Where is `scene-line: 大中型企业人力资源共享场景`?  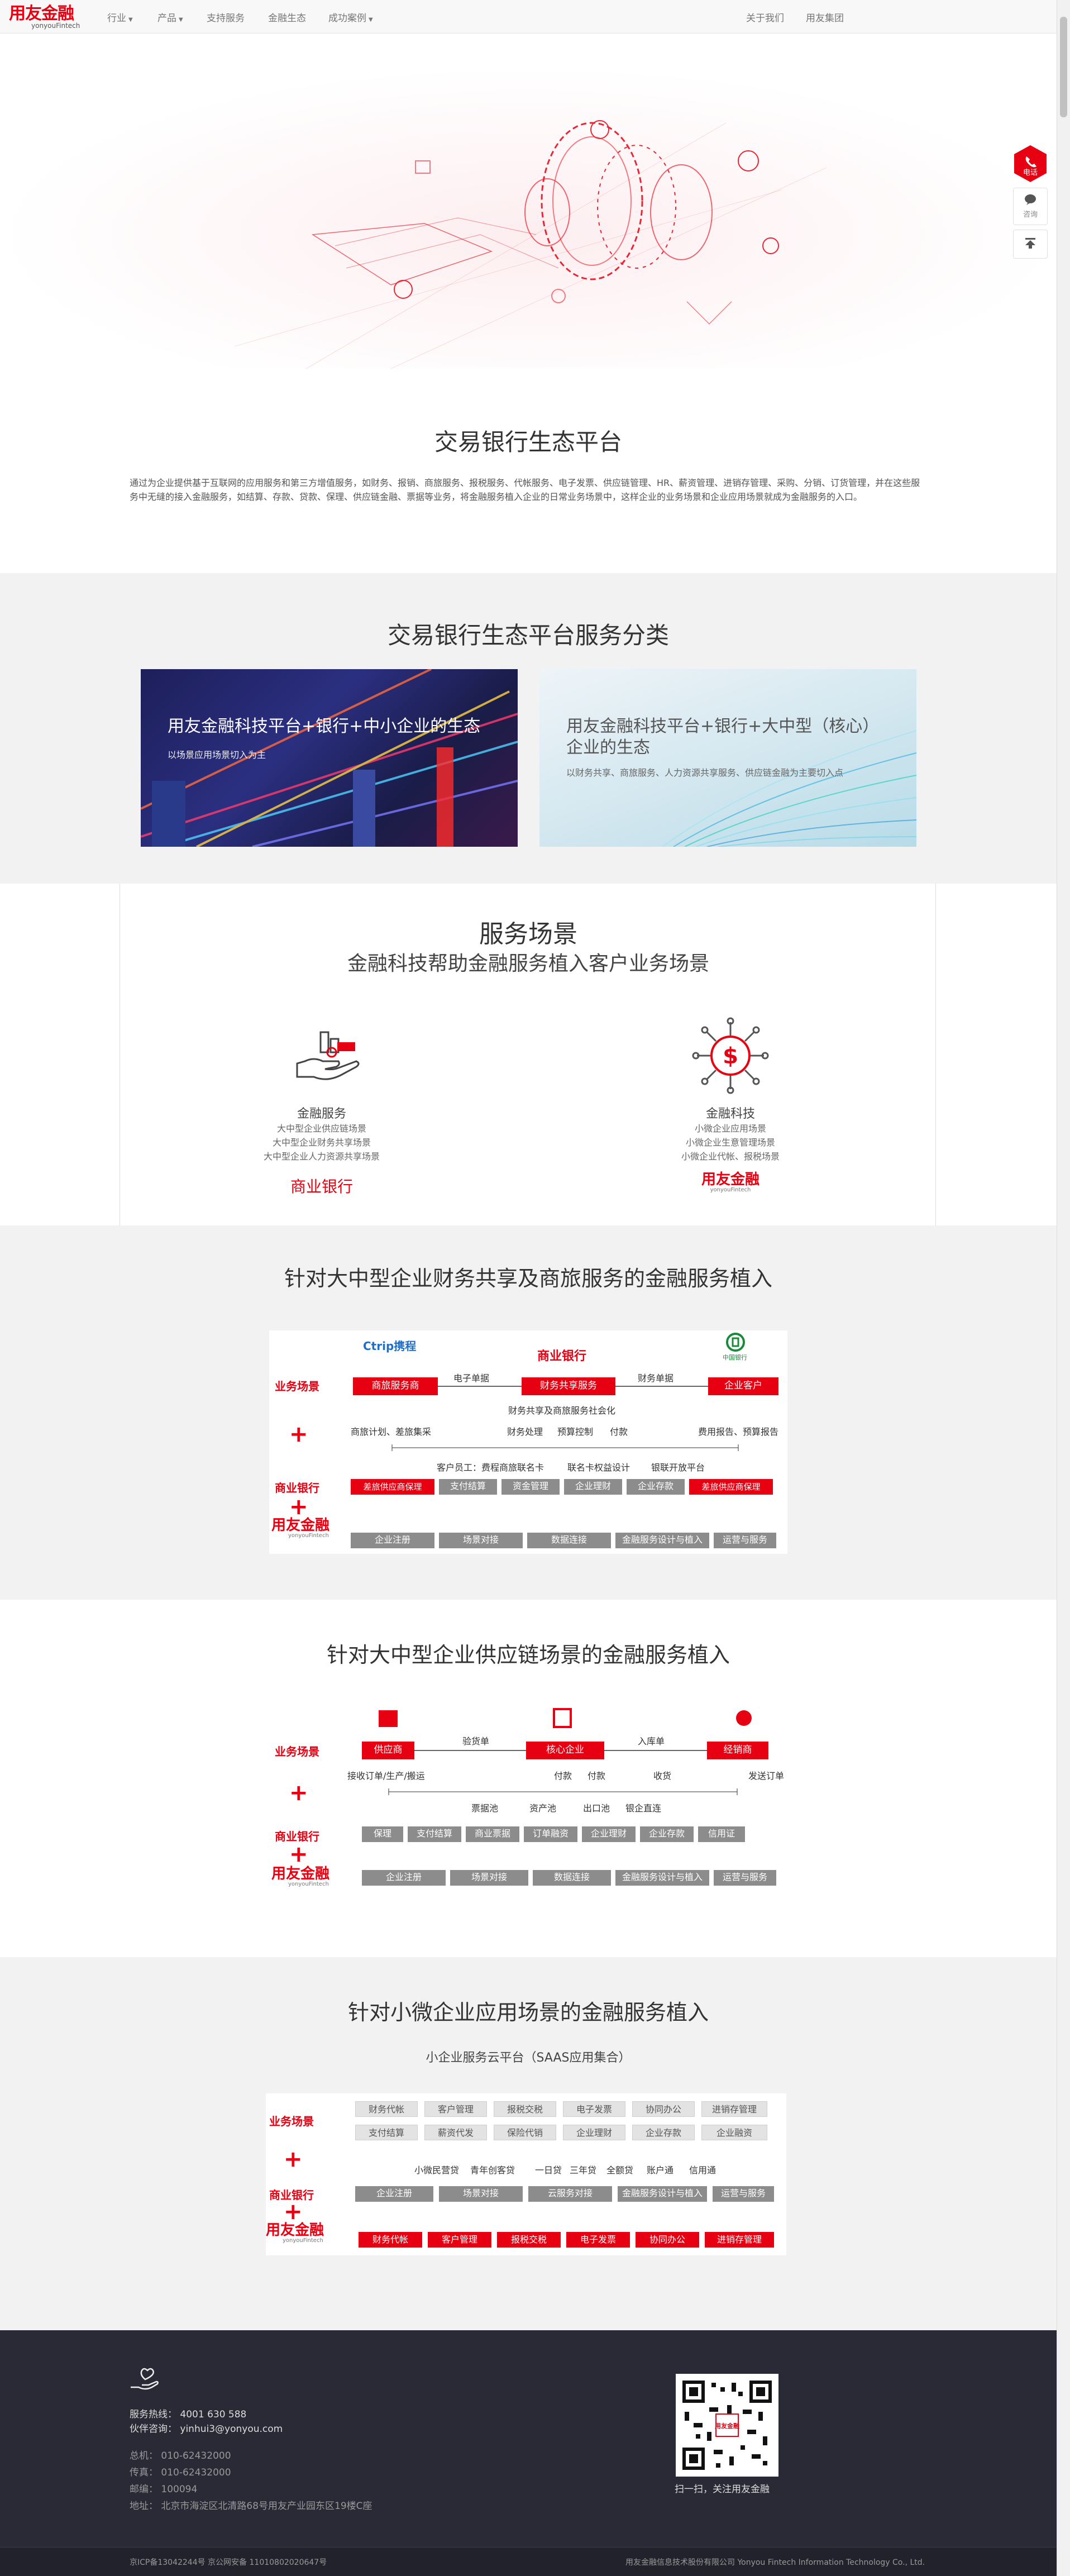
scene-line: 大中型企业人力资源共享场景 is located at coordinates (321, 1157).